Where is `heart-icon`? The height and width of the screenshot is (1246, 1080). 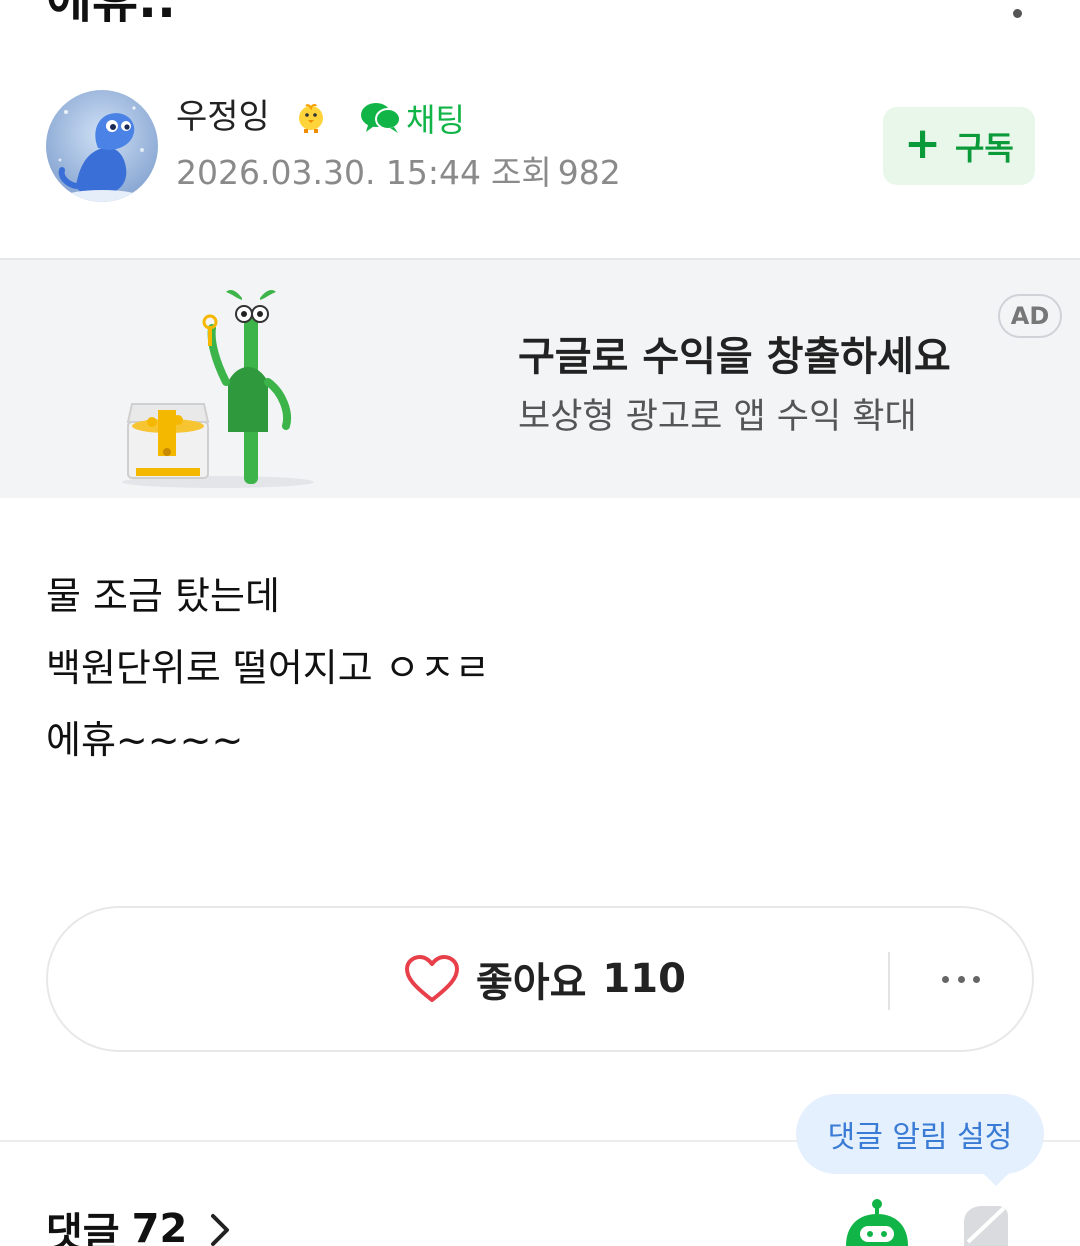
heart-icon is located at coordinates (432, 978).